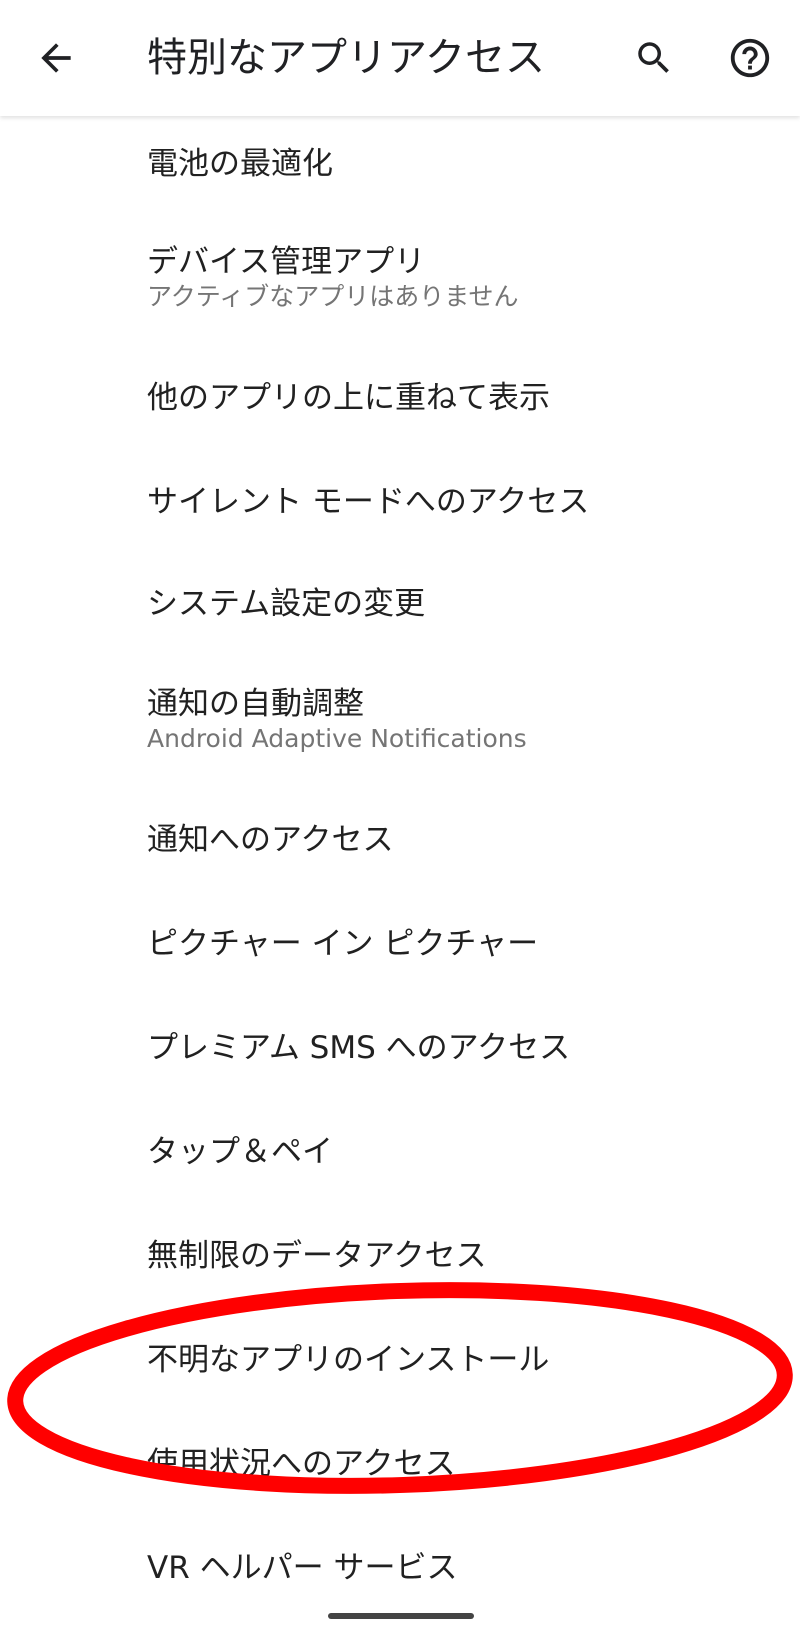  I want to click on list-item-title: 無制限のデータアクセス, so click(317, 1256).